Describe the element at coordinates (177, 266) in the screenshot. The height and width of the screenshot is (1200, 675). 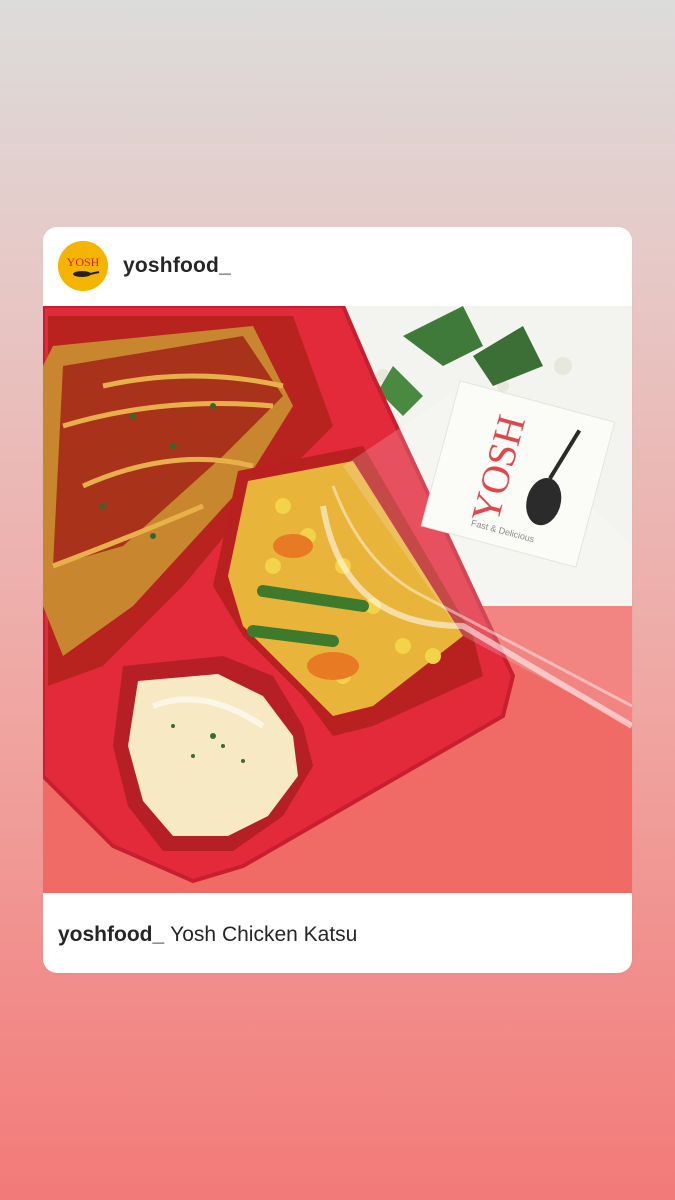
I see `post-username: yoshfood_` at that location.